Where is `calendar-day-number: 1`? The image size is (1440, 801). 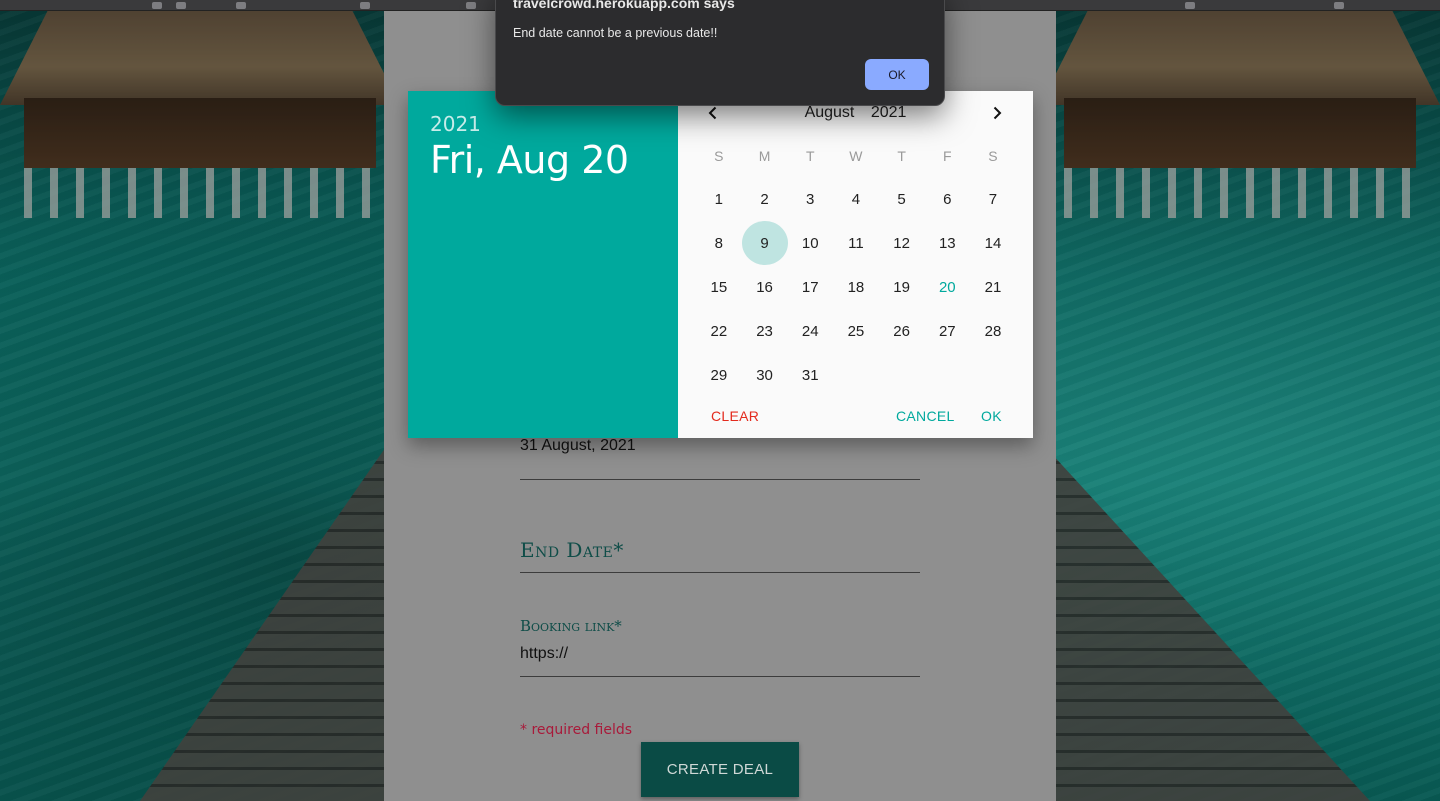
calendar-day-number: 1 is located at coordinates (719, 199).